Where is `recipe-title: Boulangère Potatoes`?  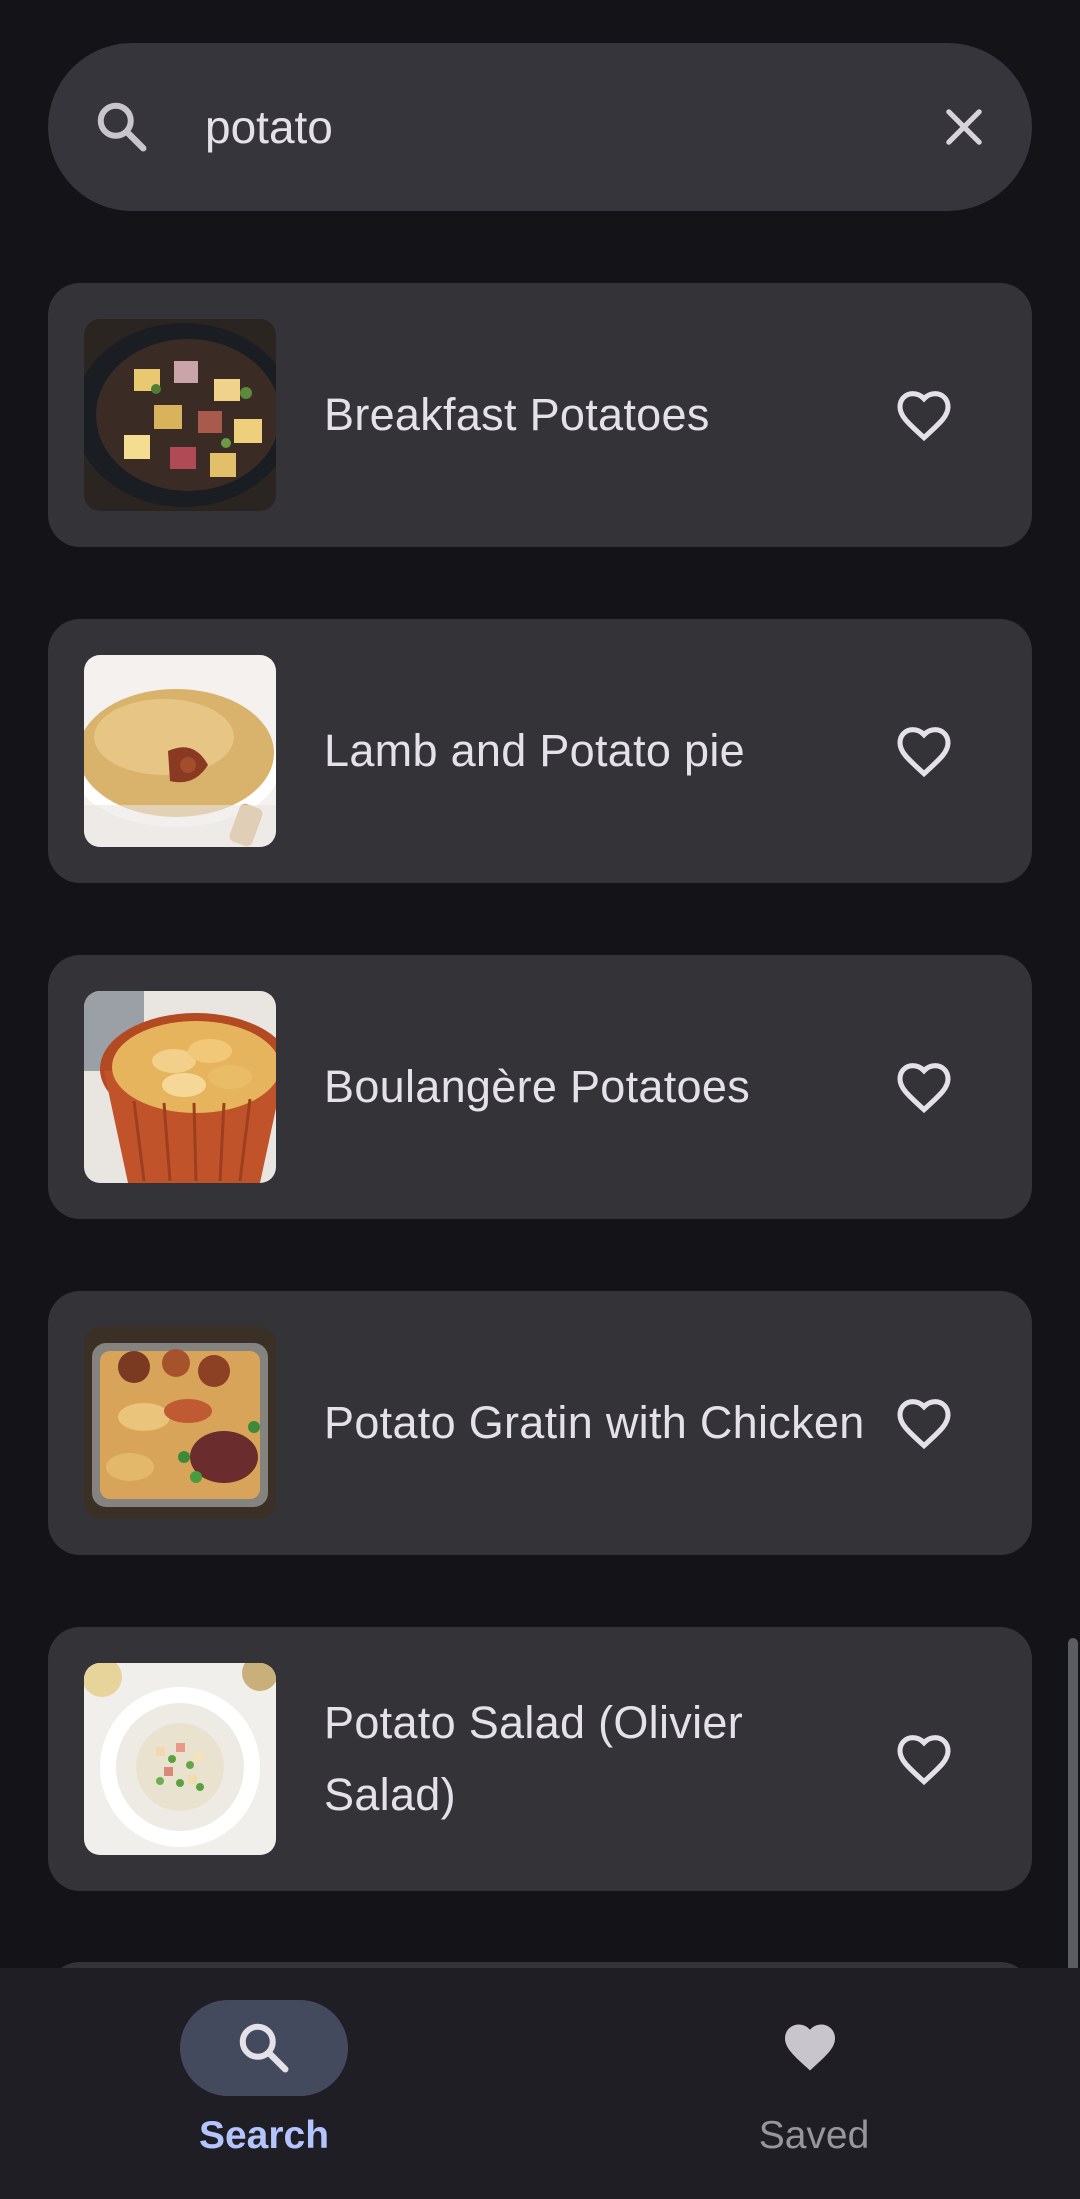
recipe-title: Boulangère Potatoes is located at coordinates (537, 1086).